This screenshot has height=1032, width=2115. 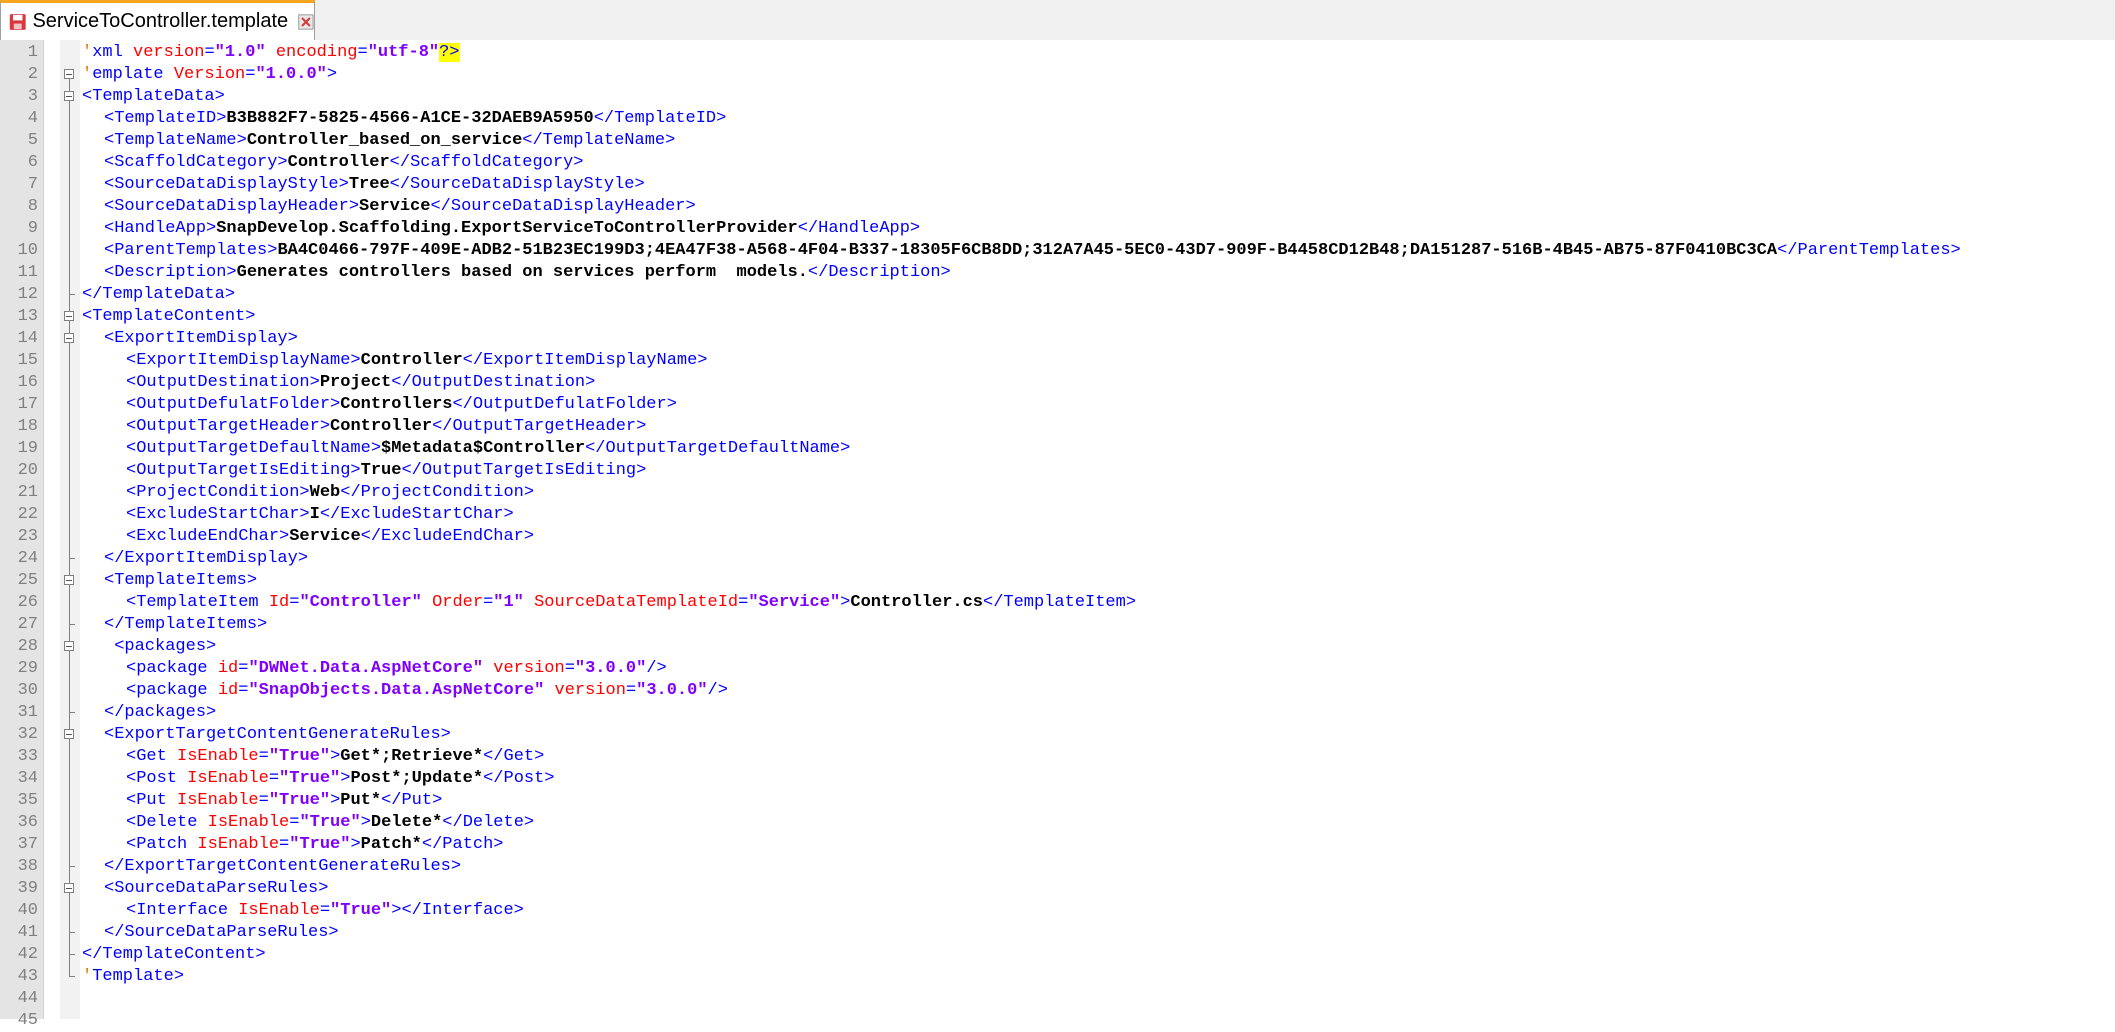 What do you see at coordinates (717, 690) in the screenshot?
I see `code-token: />` at bounding box center [717, 690].